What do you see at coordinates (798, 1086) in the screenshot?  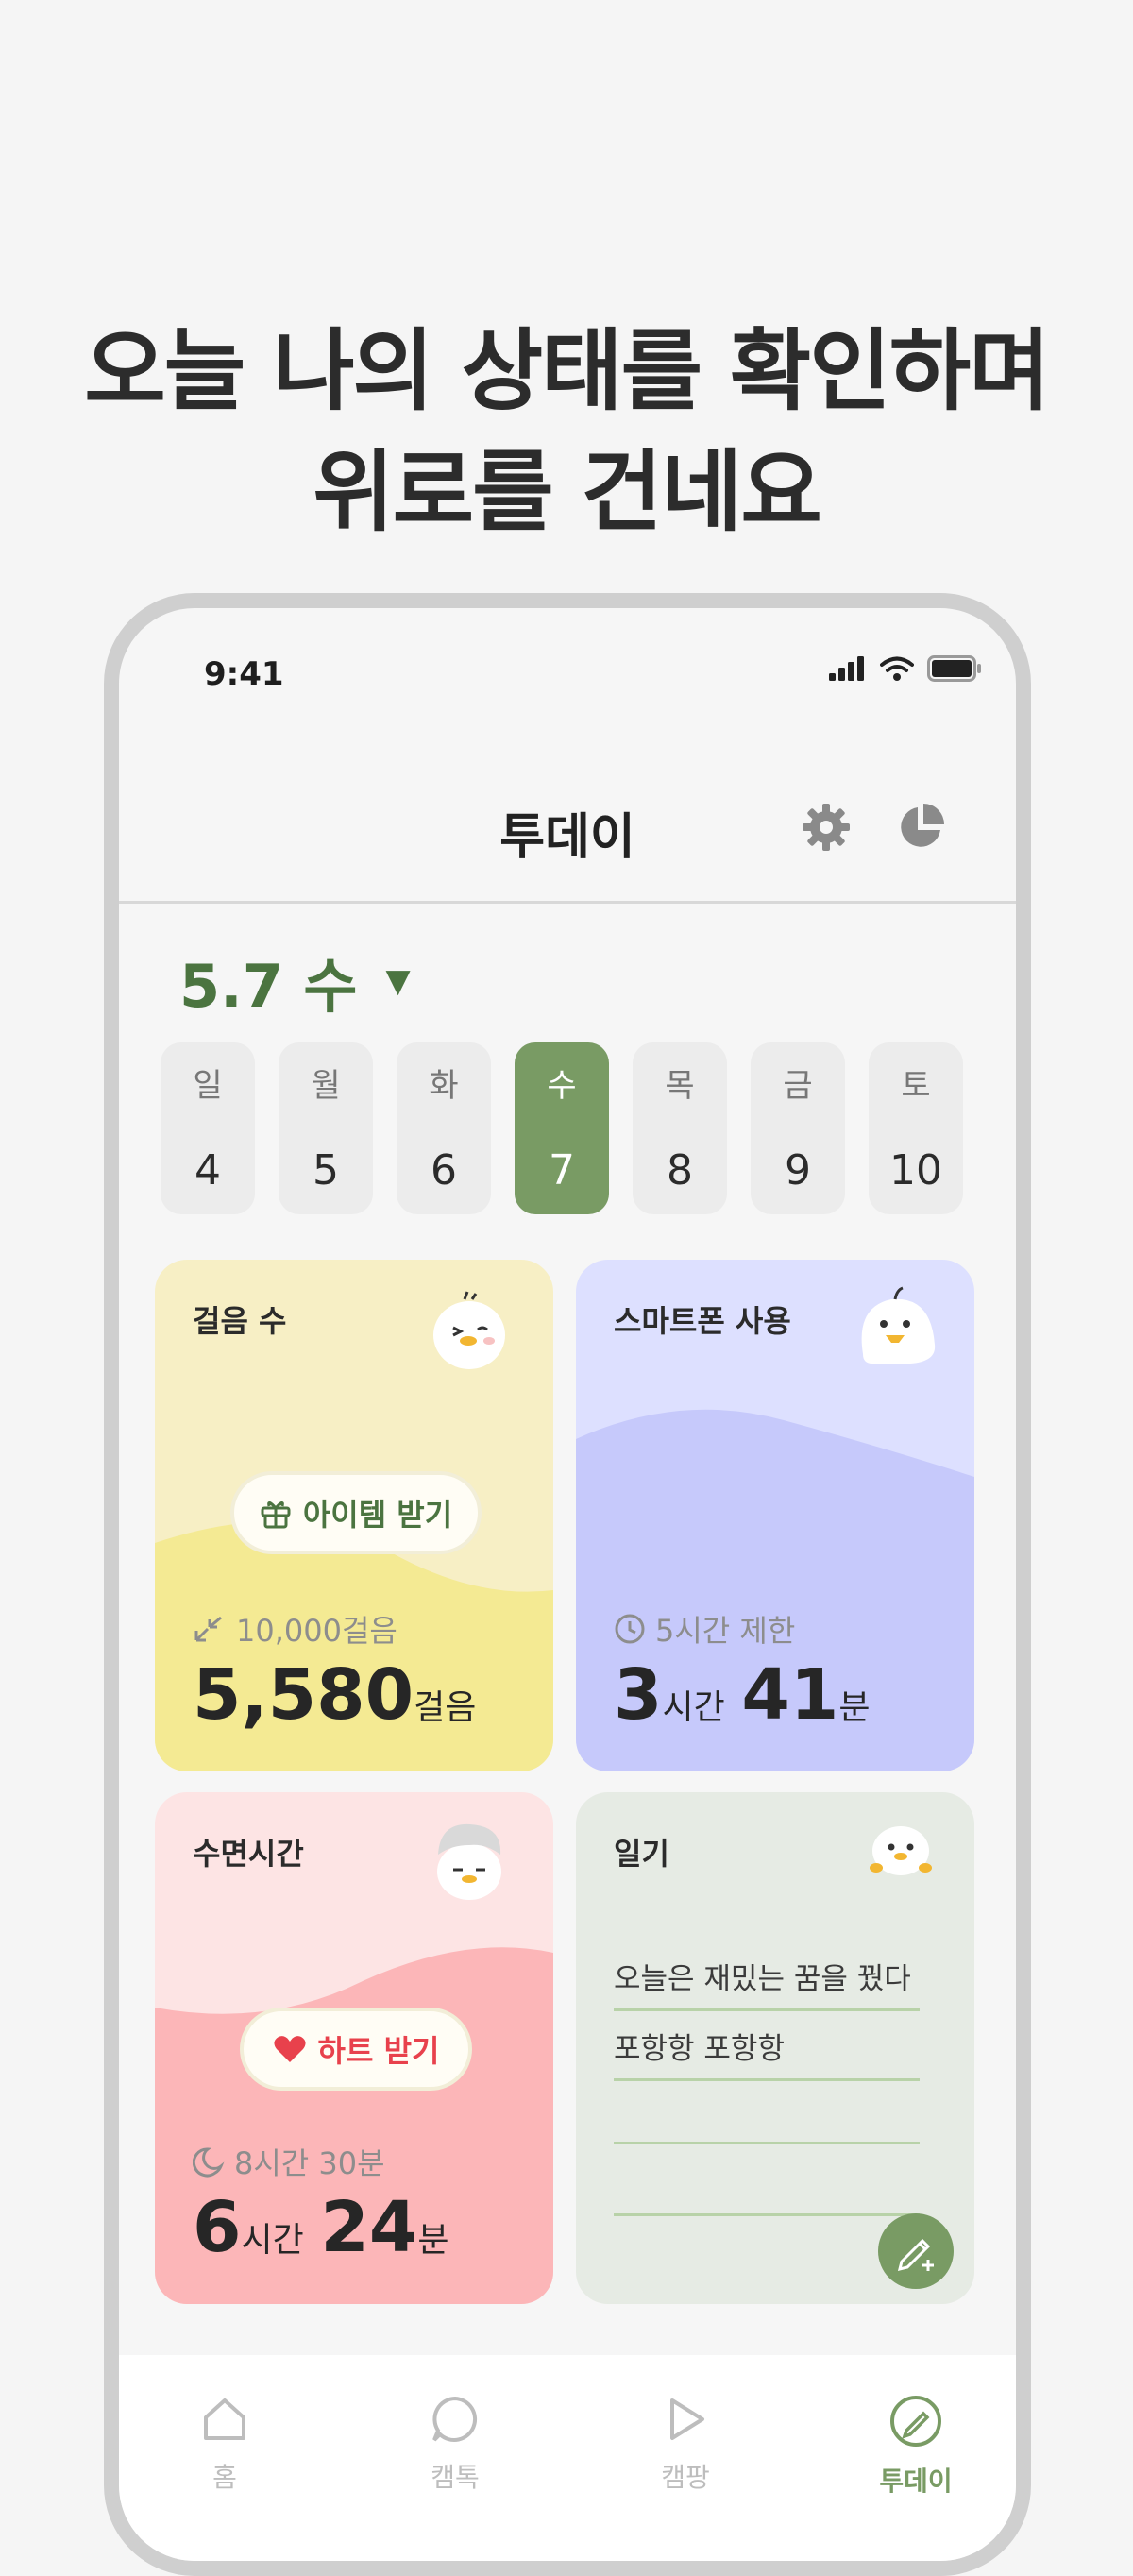 I see `weekday-label: 금` at bounding box center [798, 1086].